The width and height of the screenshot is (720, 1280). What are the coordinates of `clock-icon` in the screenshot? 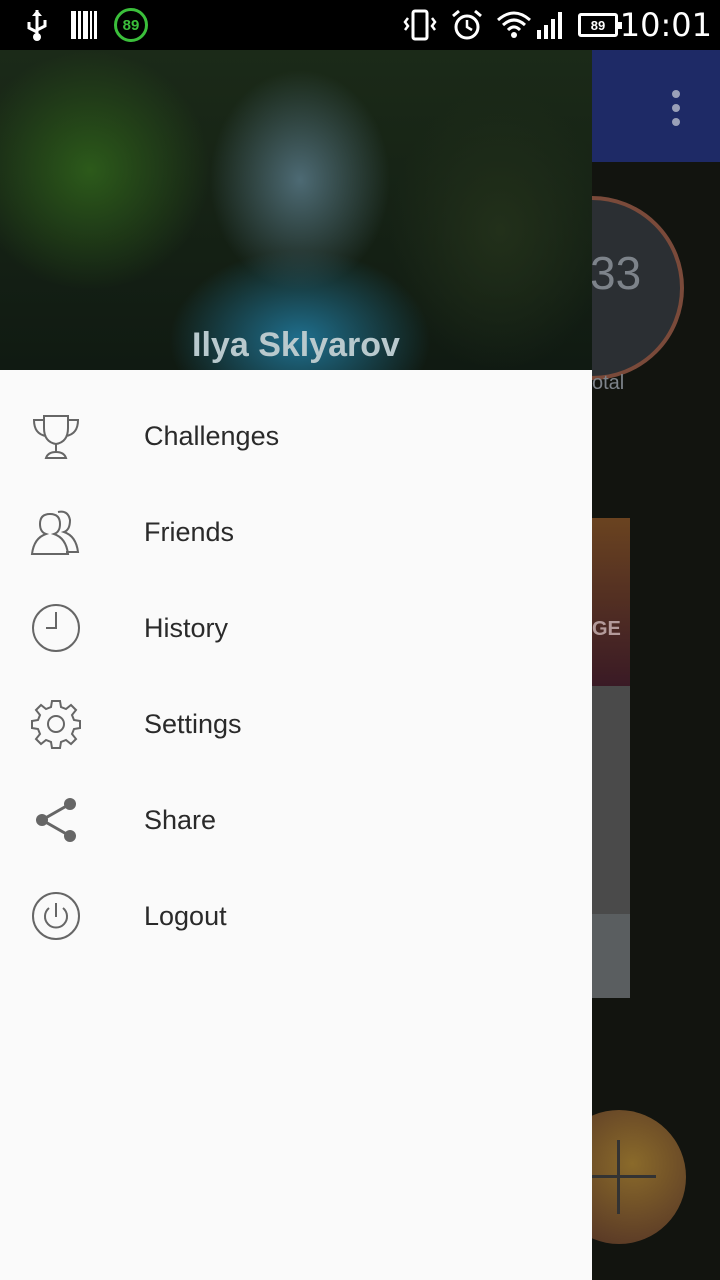 It's located at (56, 628).